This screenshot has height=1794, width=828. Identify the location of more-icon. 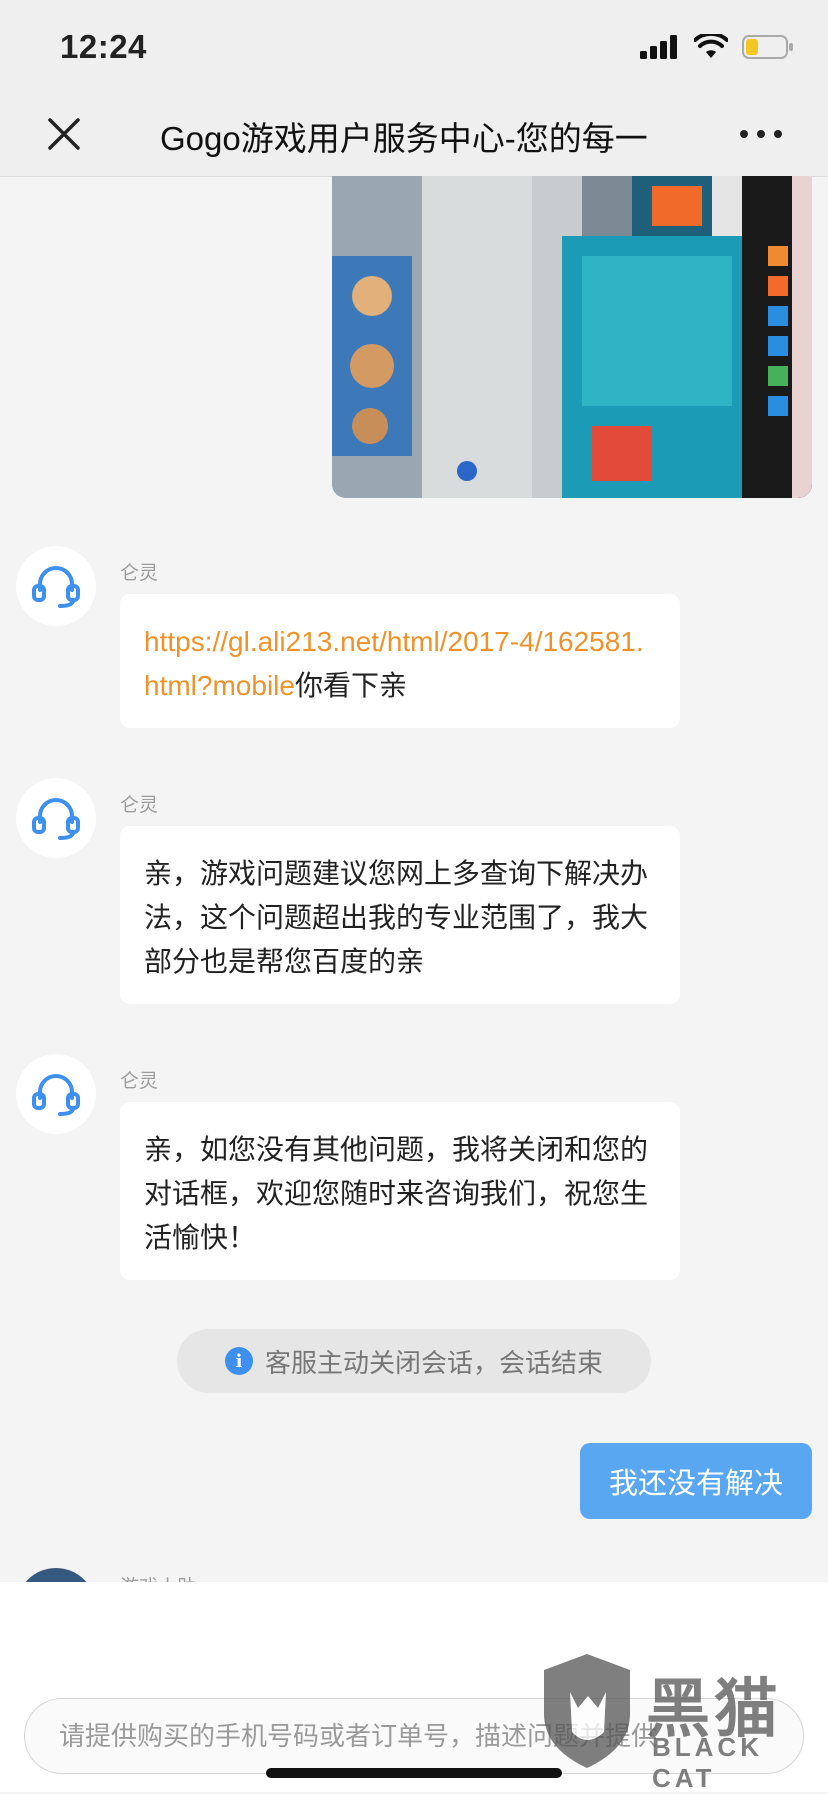
(761, 134).